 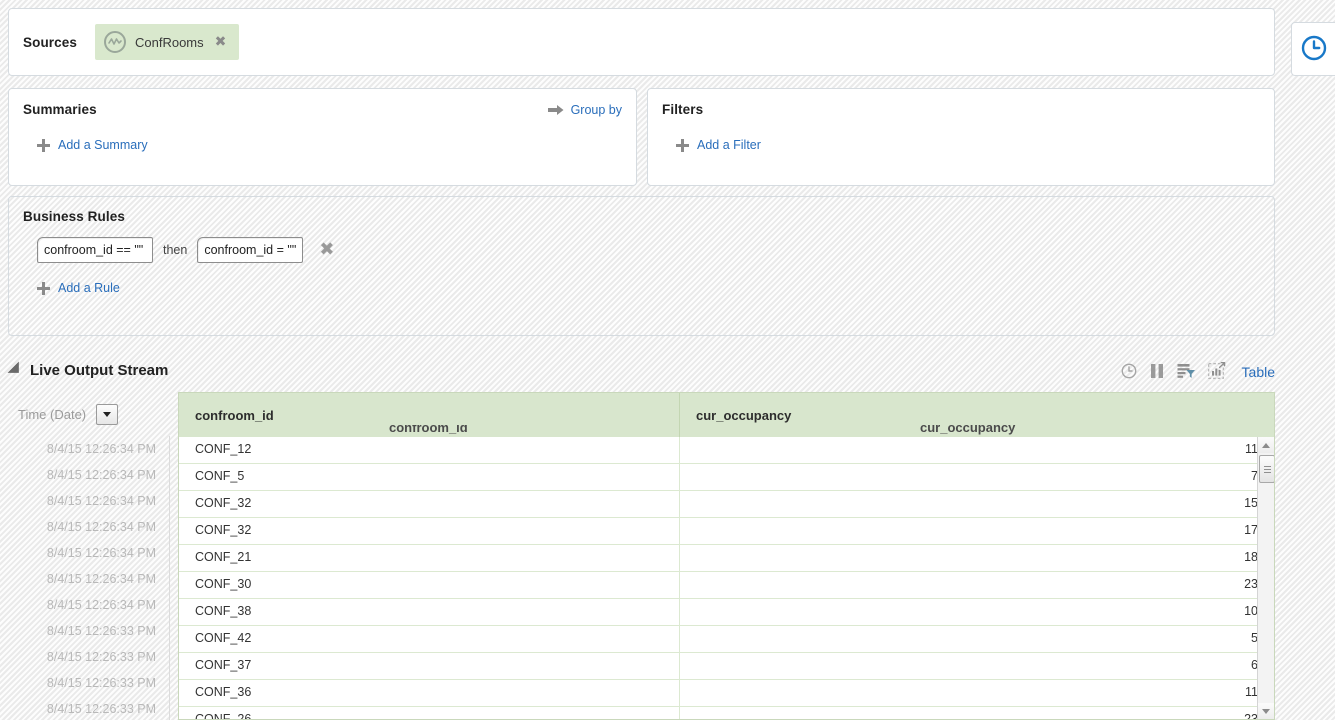 I want to click on group-by-button: Group by, so click(x=584, y=110).